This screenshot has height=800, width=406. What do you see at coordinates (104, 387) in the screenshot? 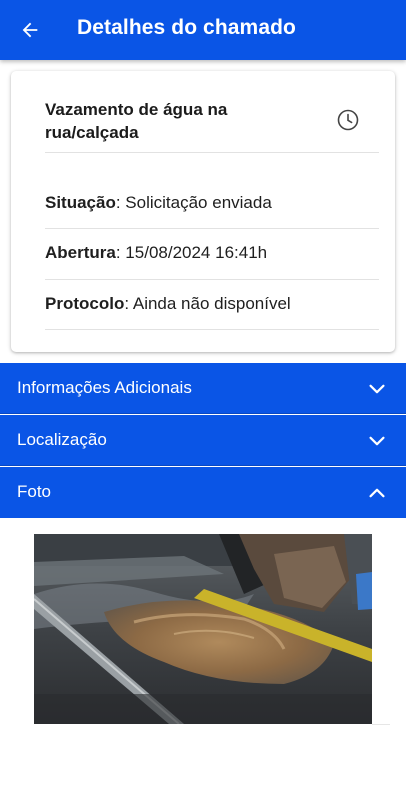
I see `section-label: Informações Adicionais` at bounding box center [104, 387].